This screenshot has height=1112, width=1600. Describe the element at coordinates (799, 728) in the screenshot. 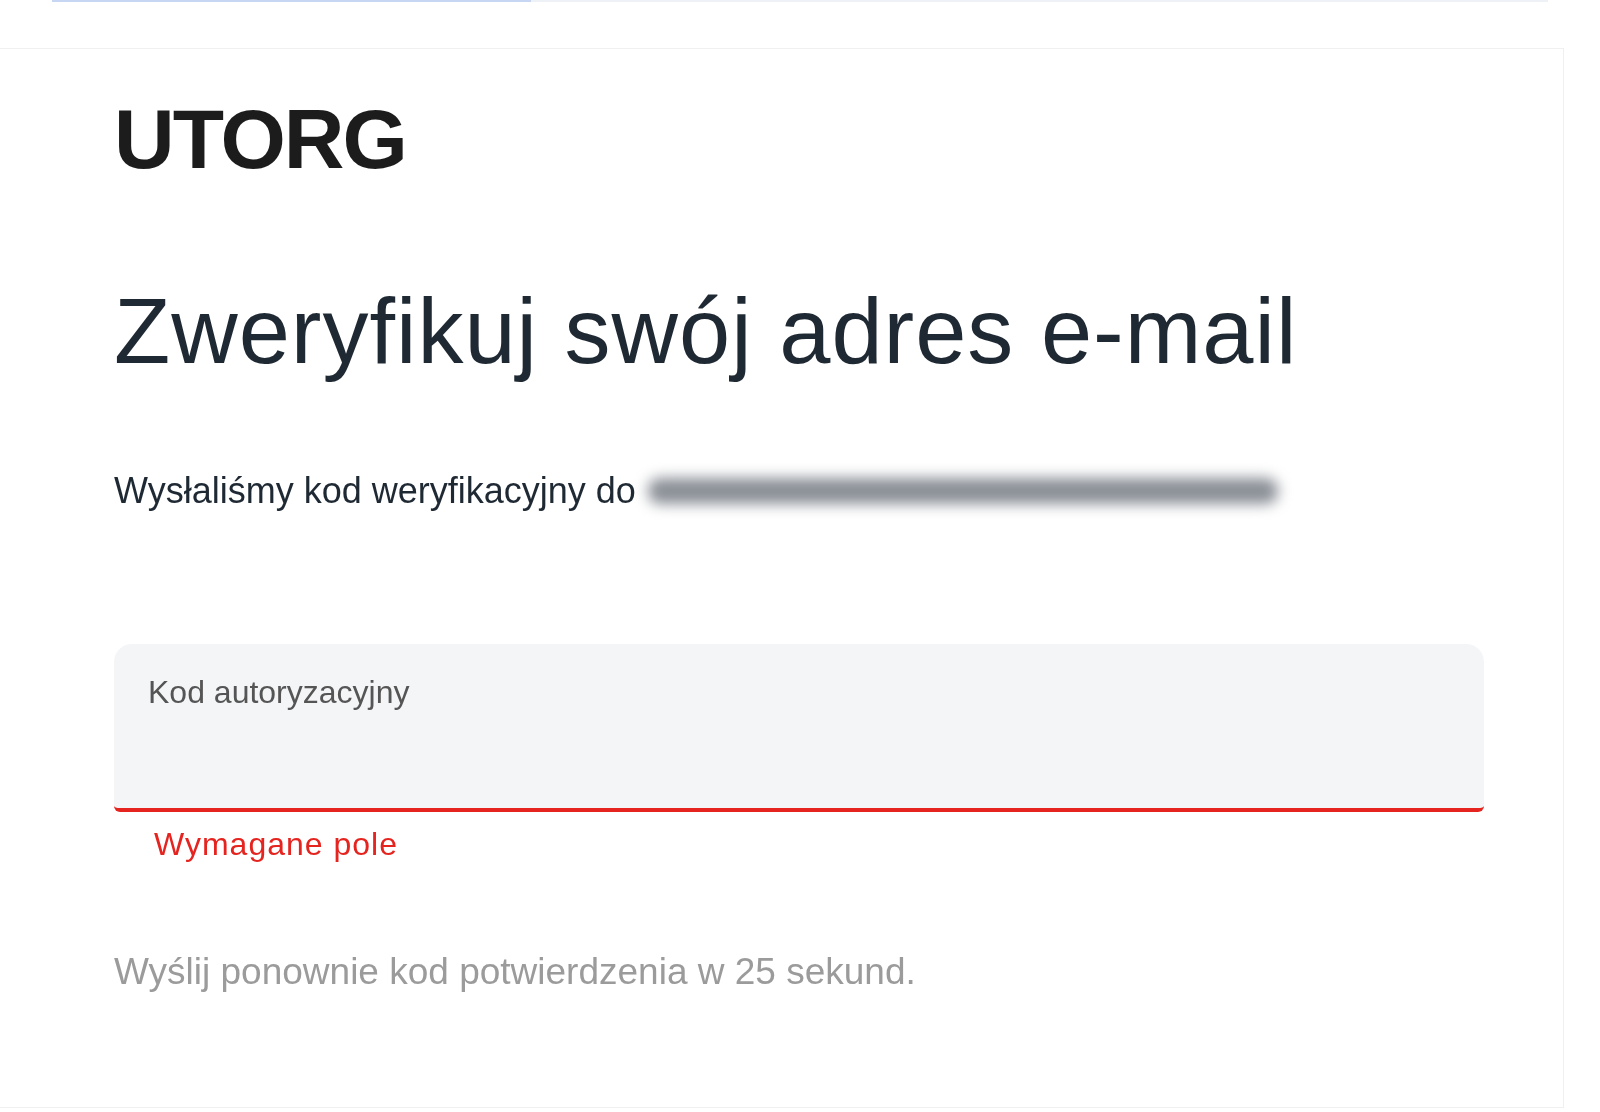

I see `code-input-field: Kod autoryzacyjny` at that location.